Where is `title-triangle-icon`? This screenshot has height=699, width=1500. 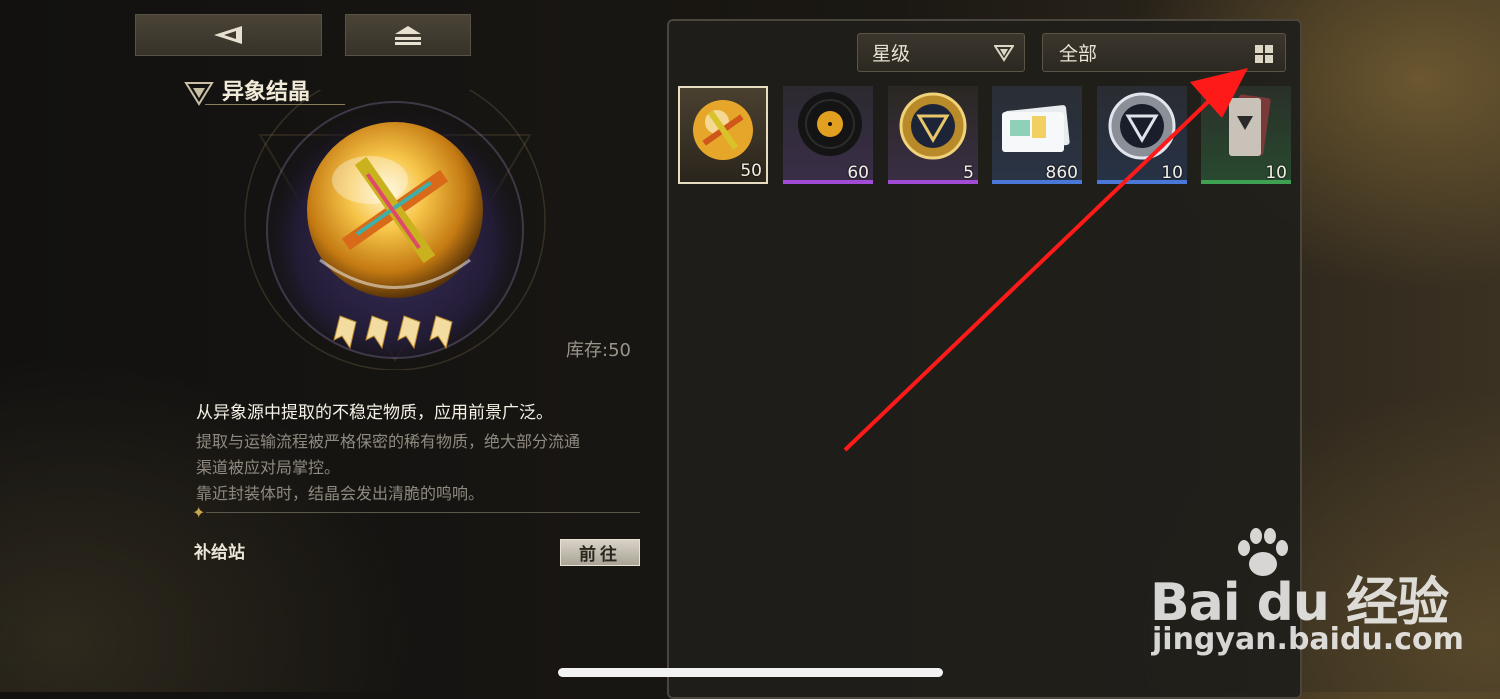 title-triangle-icon is located at coordinates (199, 94).